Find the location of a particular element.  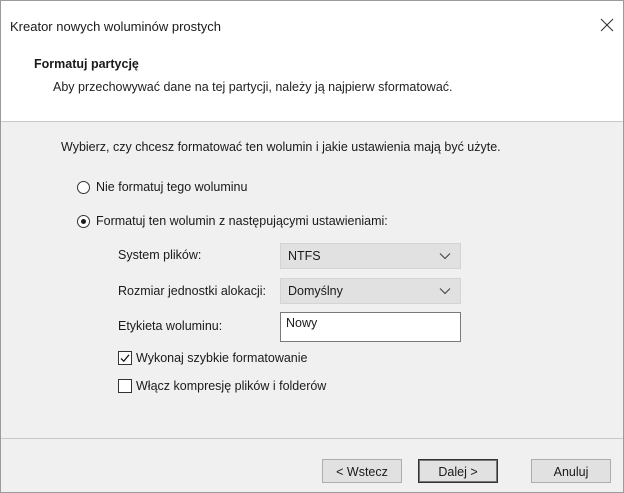

close-icon is located at coordinates (607, 25).